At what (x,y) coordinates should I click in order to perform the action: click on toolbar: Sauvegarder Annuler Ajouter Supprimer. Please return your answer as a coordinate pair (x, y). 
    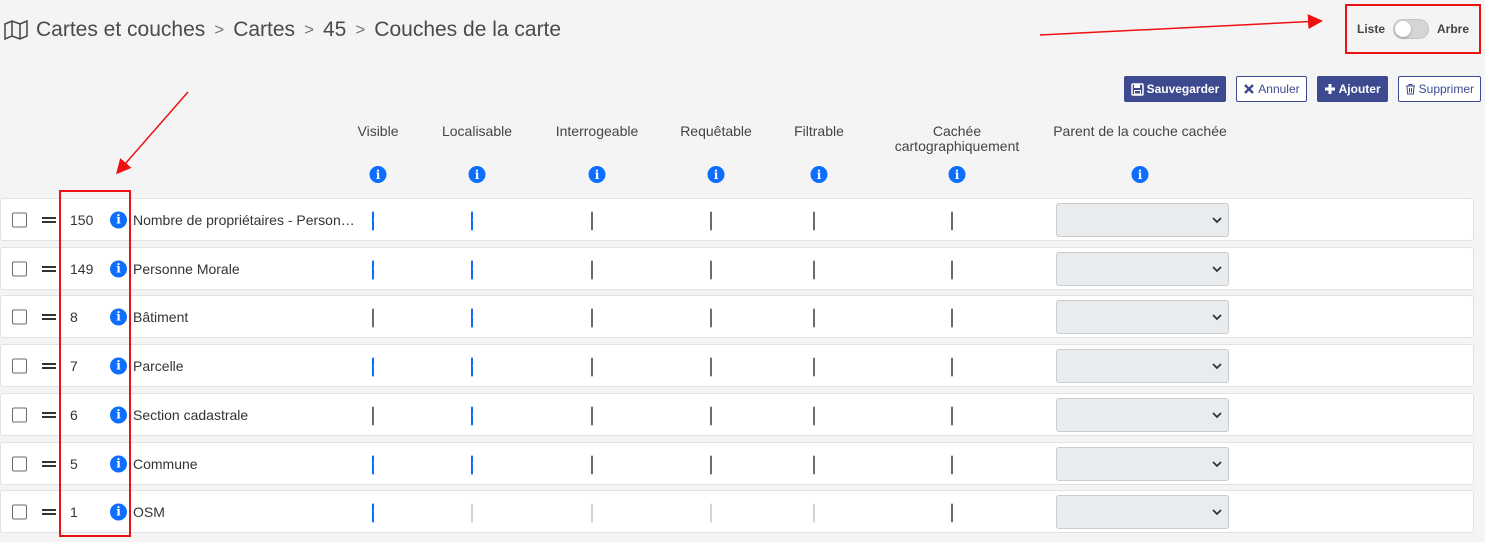
    Looking at the image, I should click on (1302, 89).